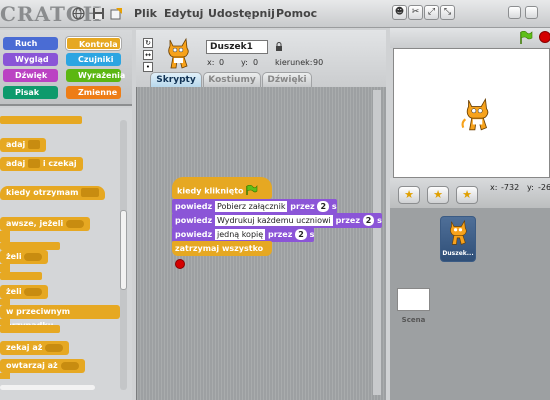 This screenshot has height=400, width=550. Describe the element at coordinates (35, 348) in the screenshot. I see `palette-block-wait-until: zekaj aż` at that location.